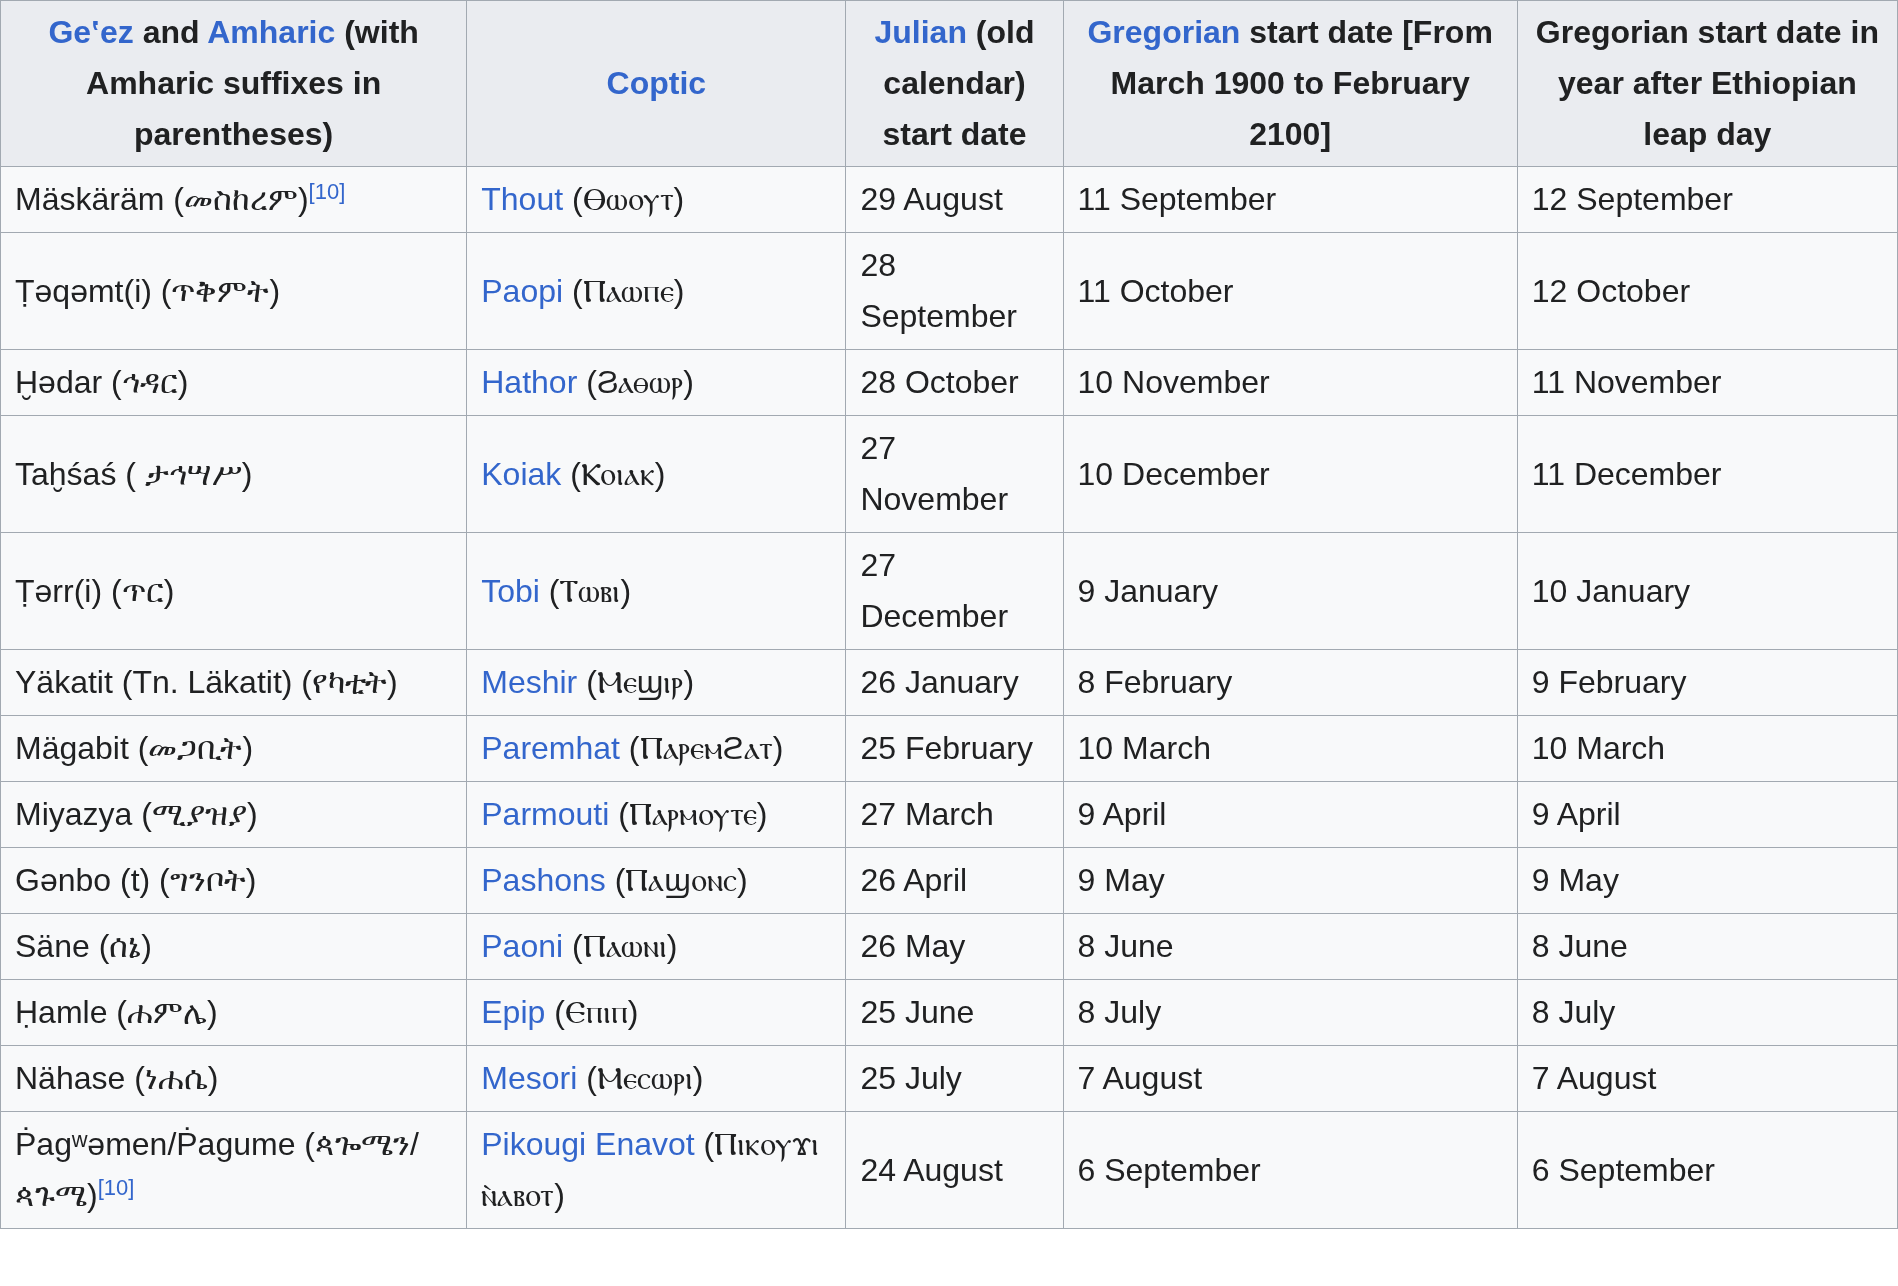  Describe the element at coordinates (1707, 199) in the screenshot. I see `table-cell: 12 September` at that location.